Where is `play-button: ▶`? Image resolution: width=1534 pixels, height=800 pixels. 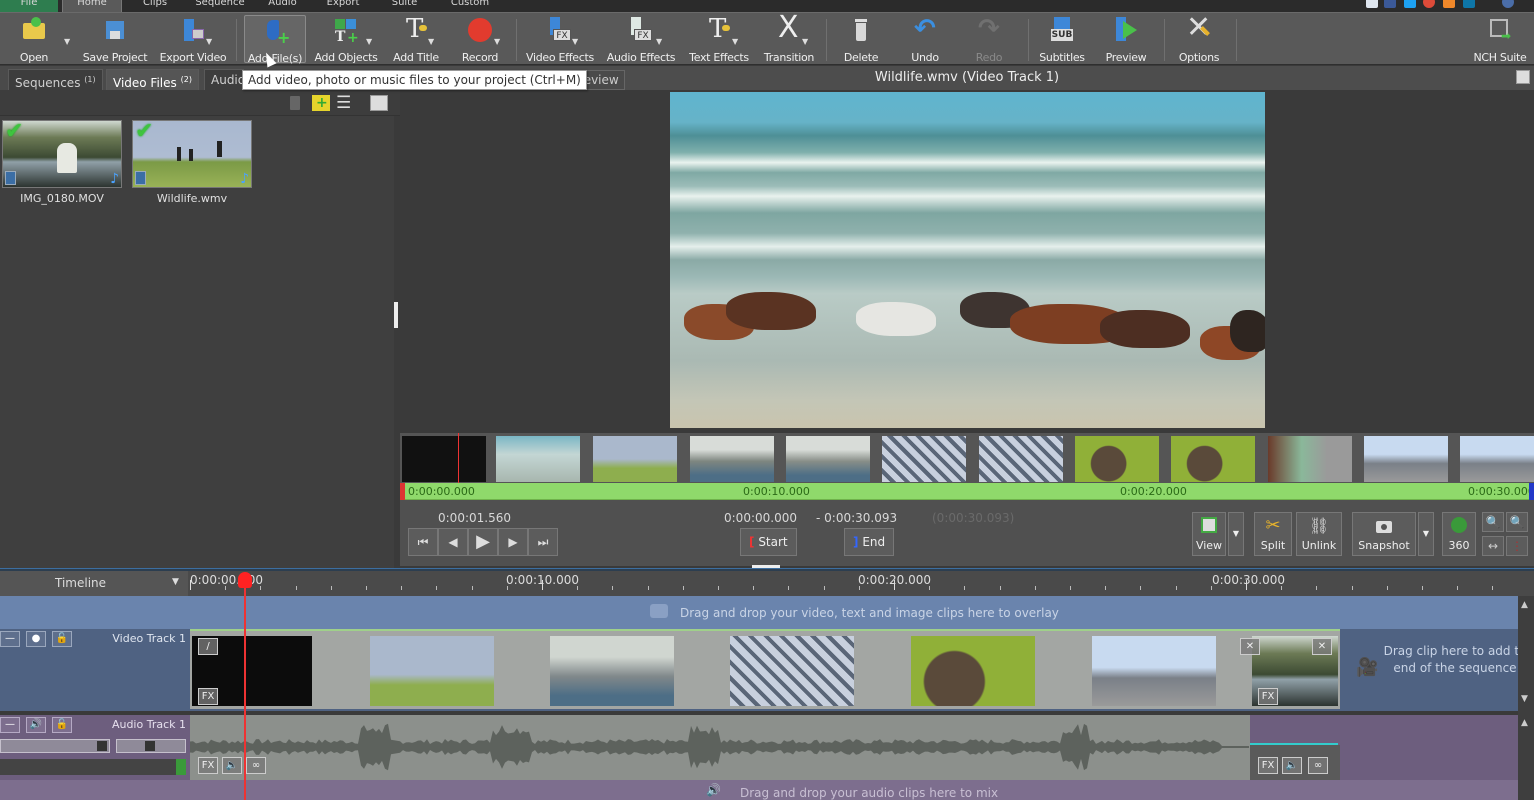 play-button: ▶ is located at coordinates (483, 542).